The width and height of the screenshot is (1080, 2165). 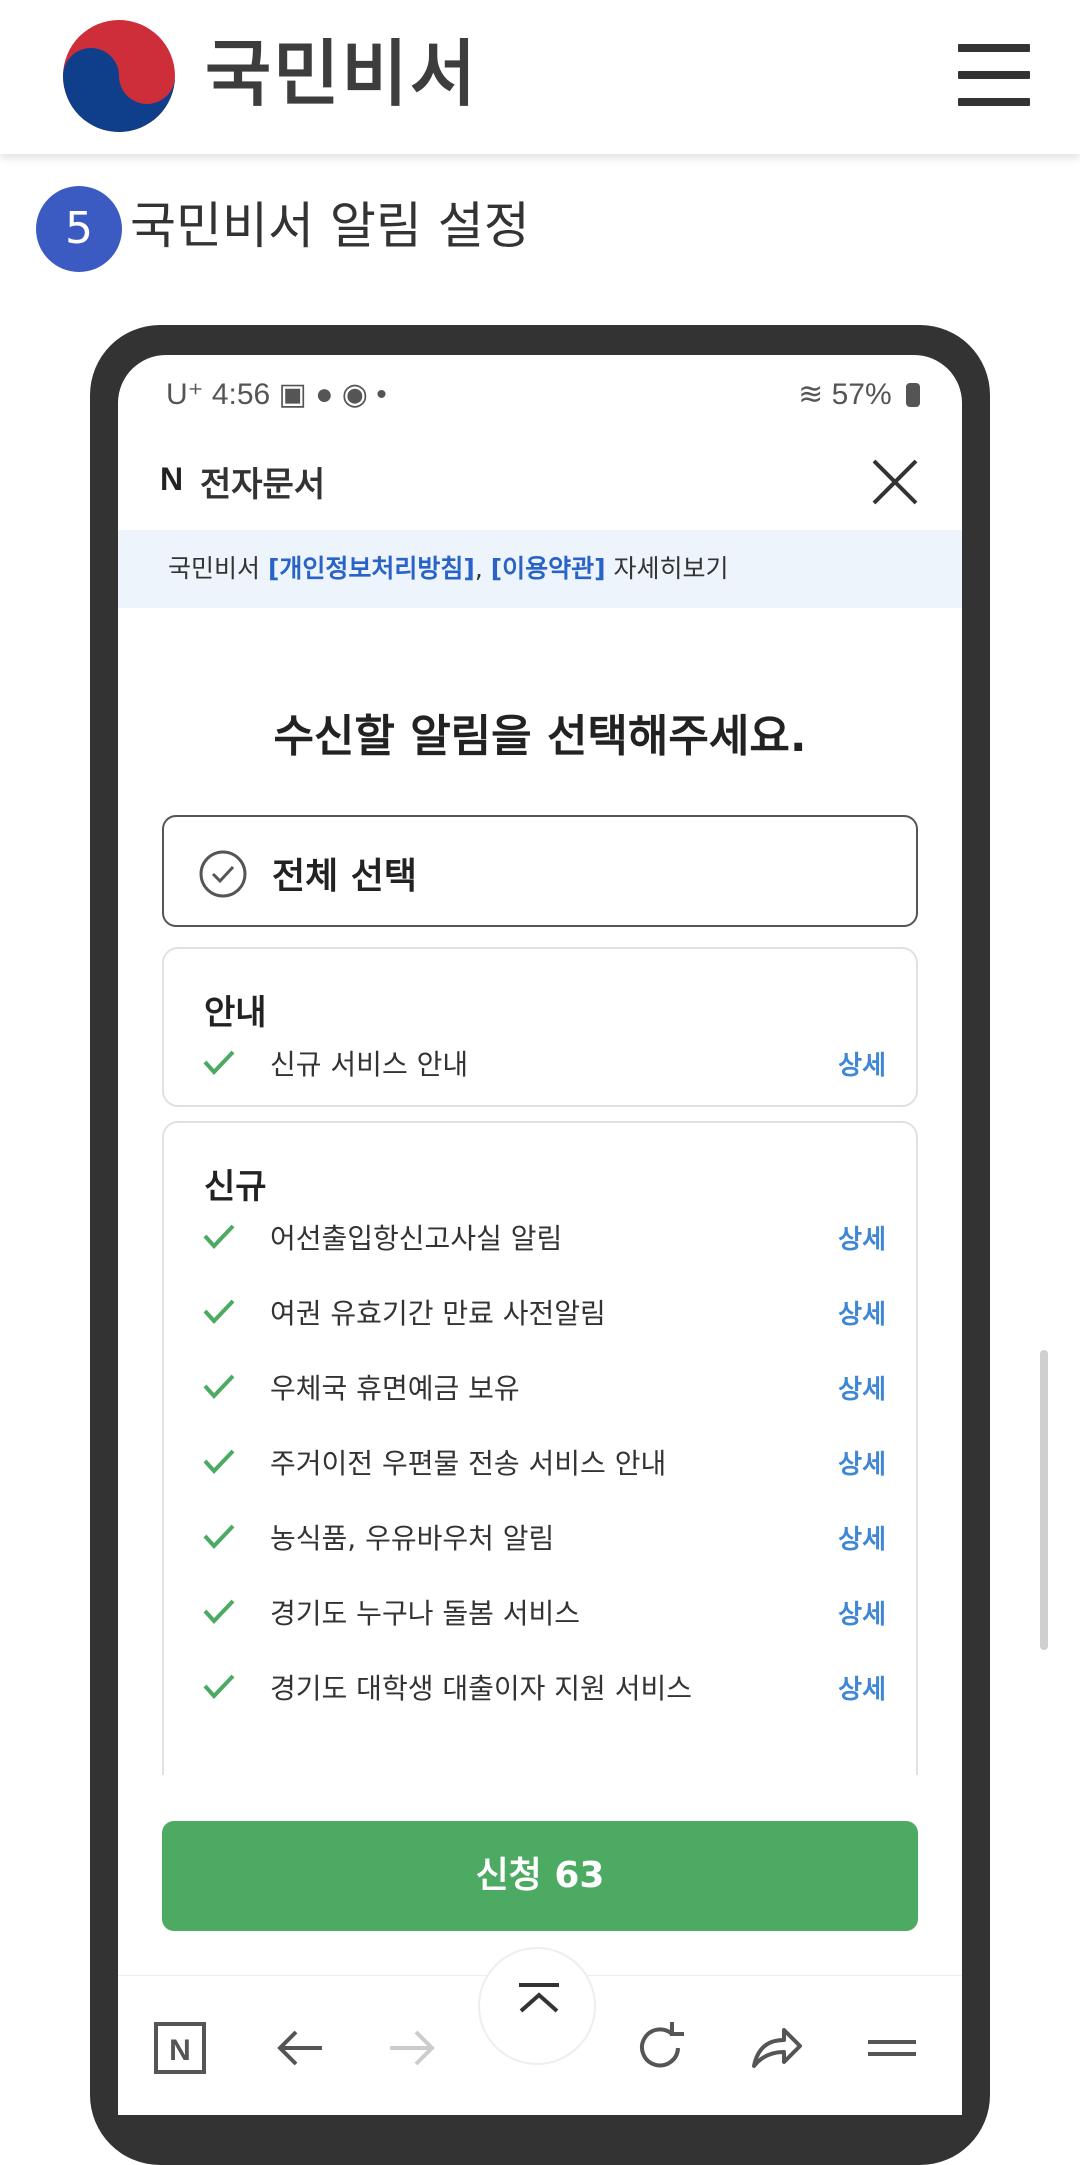 I want to click on list-item: 우체국 휴면예금 보유 상세, so click(x=540, y=1387).